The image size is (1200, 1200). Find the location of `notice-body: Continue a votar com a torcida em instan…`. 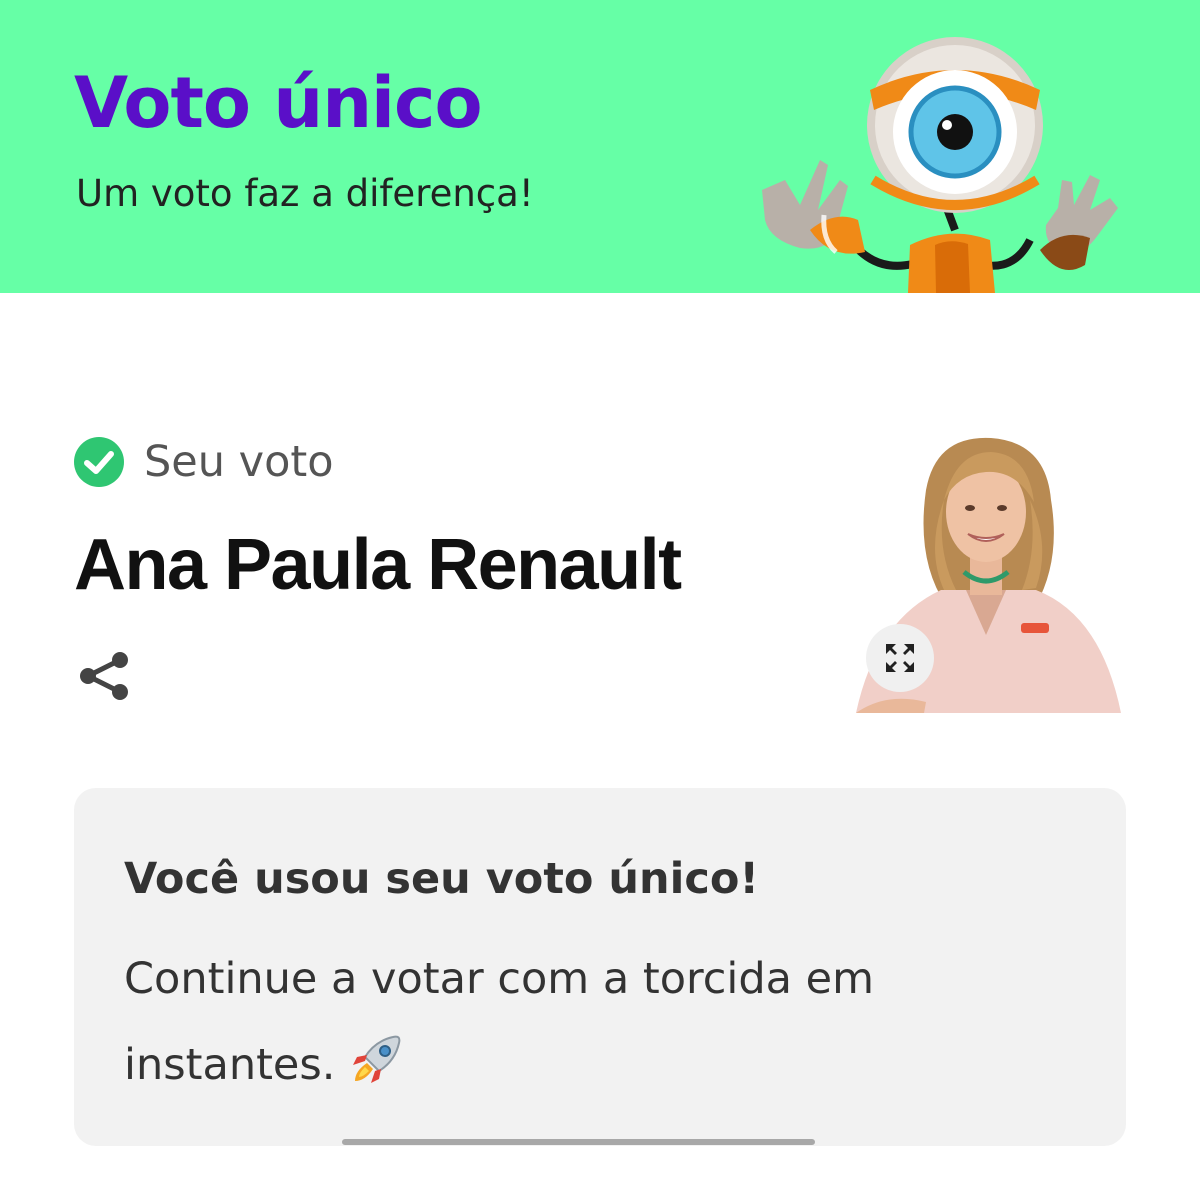

notice-body: Continue a votar com a torcida em instan… is located at coordinates (564, 1022).